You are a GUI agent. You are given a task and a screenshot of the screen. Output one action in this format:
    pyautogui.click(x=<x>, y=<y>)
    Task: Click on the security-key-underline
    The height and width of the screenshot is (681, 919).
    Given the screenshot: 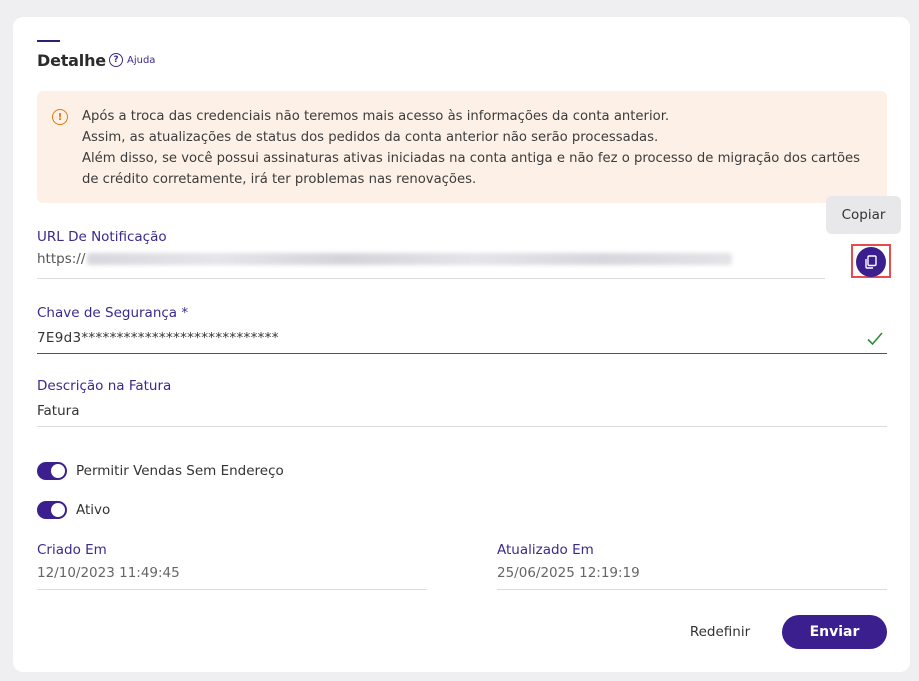 What is the action you would take?
    pyautogui.click(x=462, y=353)
    